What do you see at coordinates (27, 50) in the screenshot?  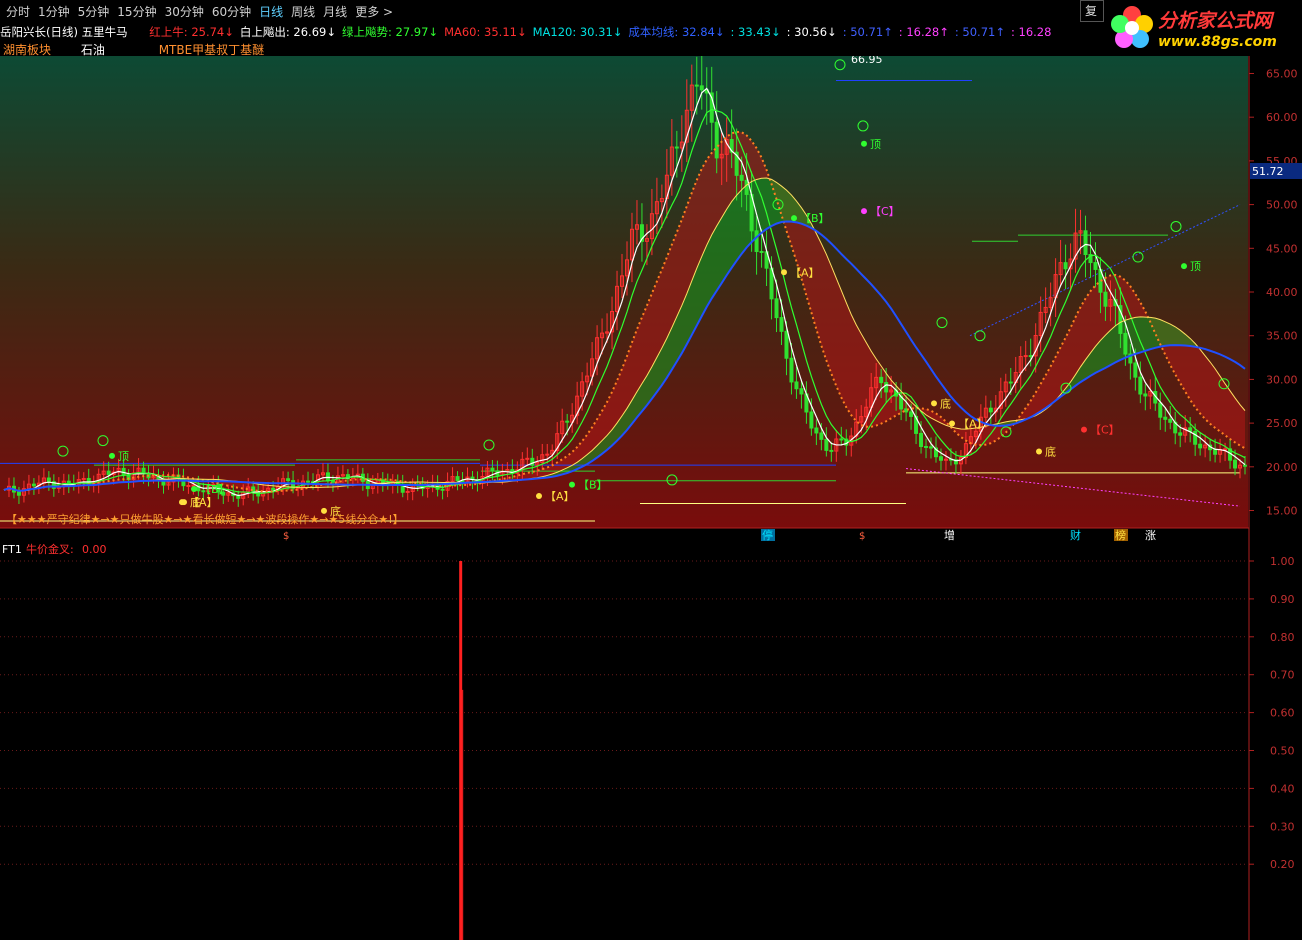 I see `sector-tag: 湖南板块` at bounding box center [27, 50].